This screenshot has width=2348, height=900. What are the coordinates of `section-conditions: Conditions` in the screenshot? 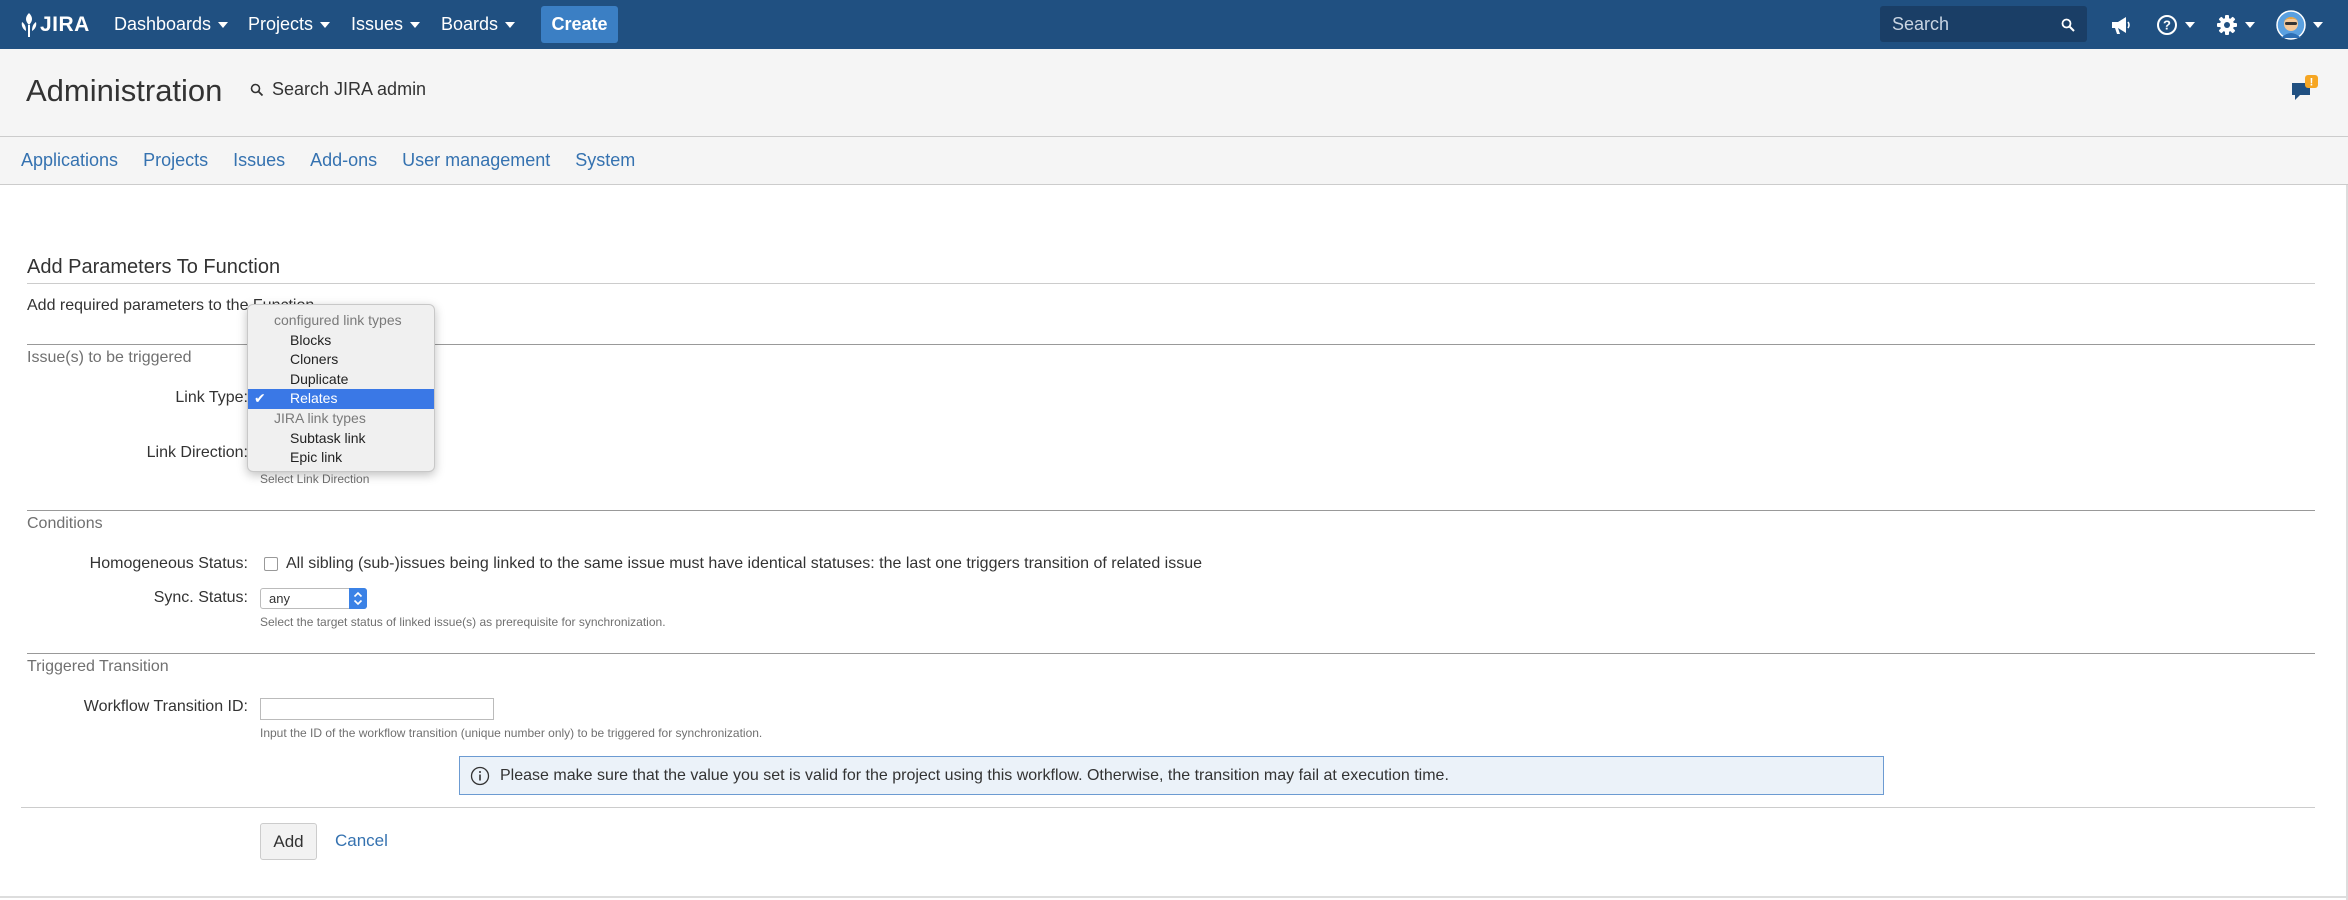 It's located at (65, 523).